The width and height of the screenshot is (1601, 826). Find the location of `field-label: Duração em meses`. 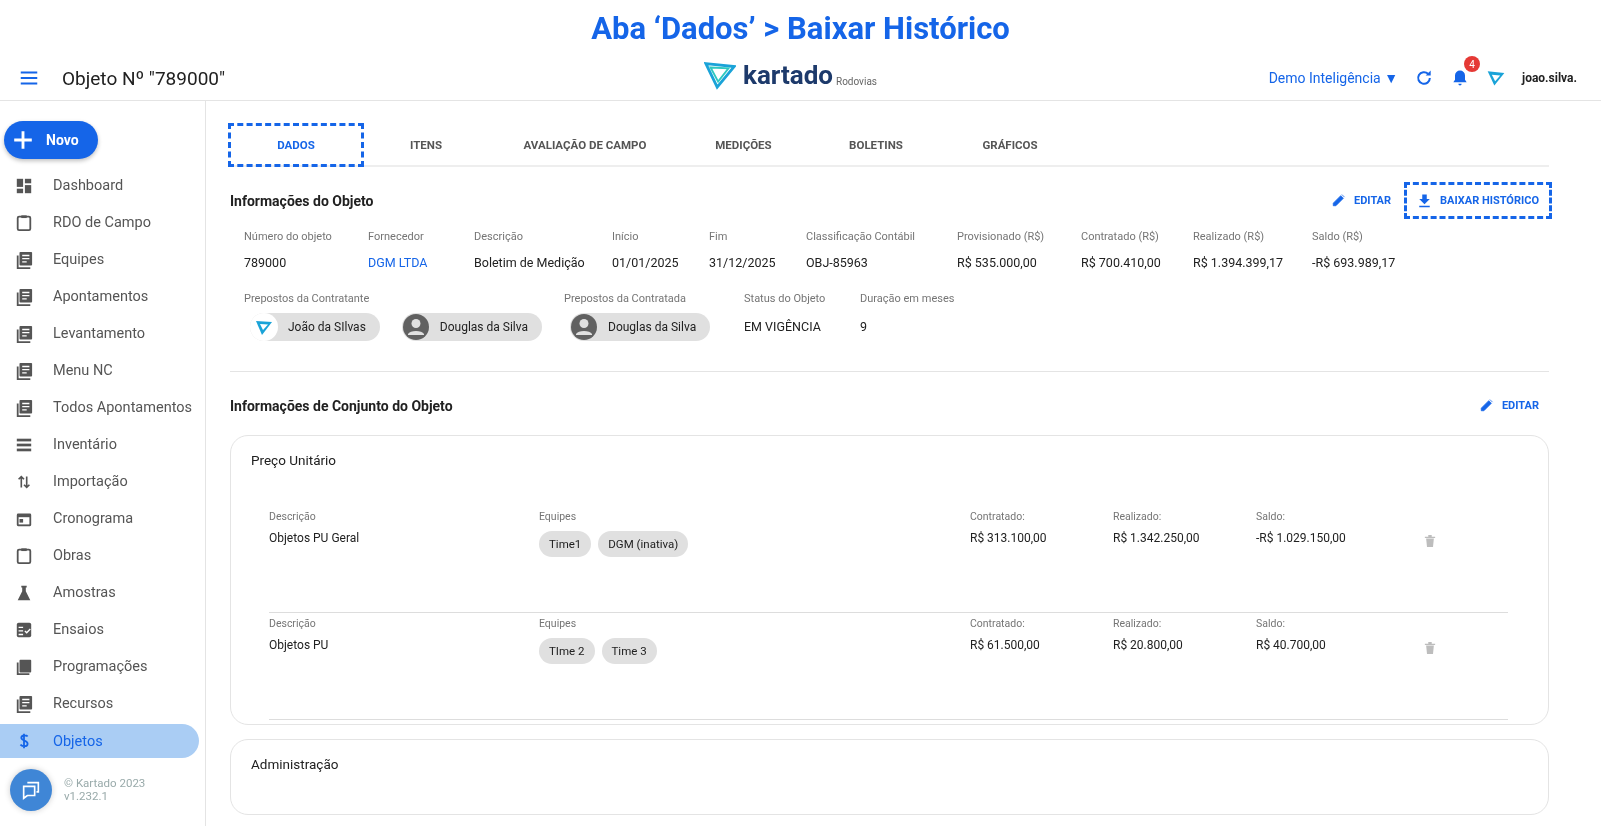

field-label: Duração em meses is located at coordinates (908, 298).